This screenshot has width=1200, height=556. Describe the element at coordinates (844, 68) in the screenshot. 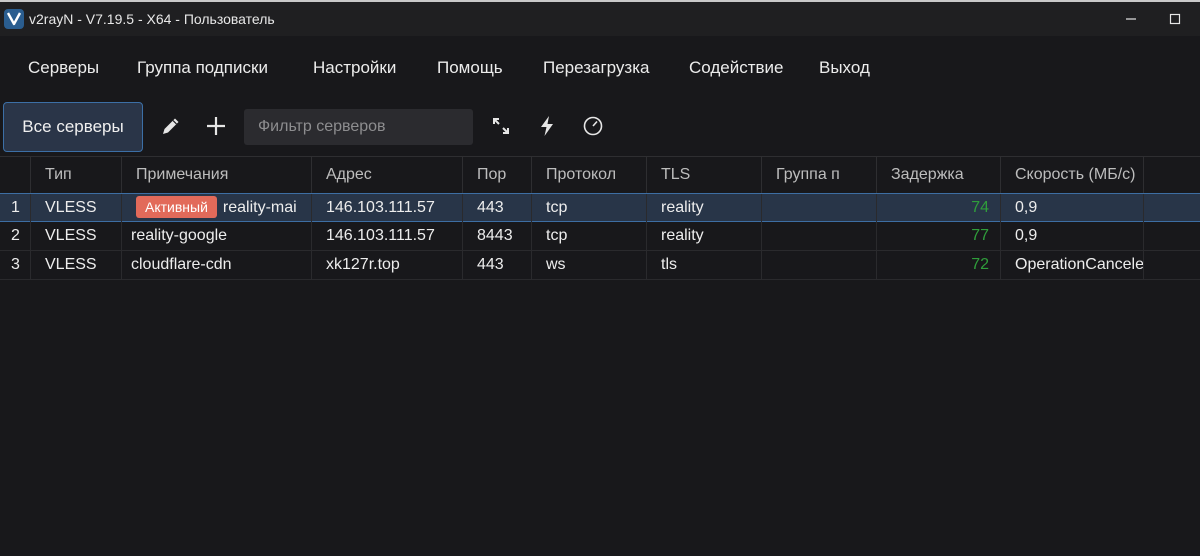

I see `menu-exit: Выход` at that location.